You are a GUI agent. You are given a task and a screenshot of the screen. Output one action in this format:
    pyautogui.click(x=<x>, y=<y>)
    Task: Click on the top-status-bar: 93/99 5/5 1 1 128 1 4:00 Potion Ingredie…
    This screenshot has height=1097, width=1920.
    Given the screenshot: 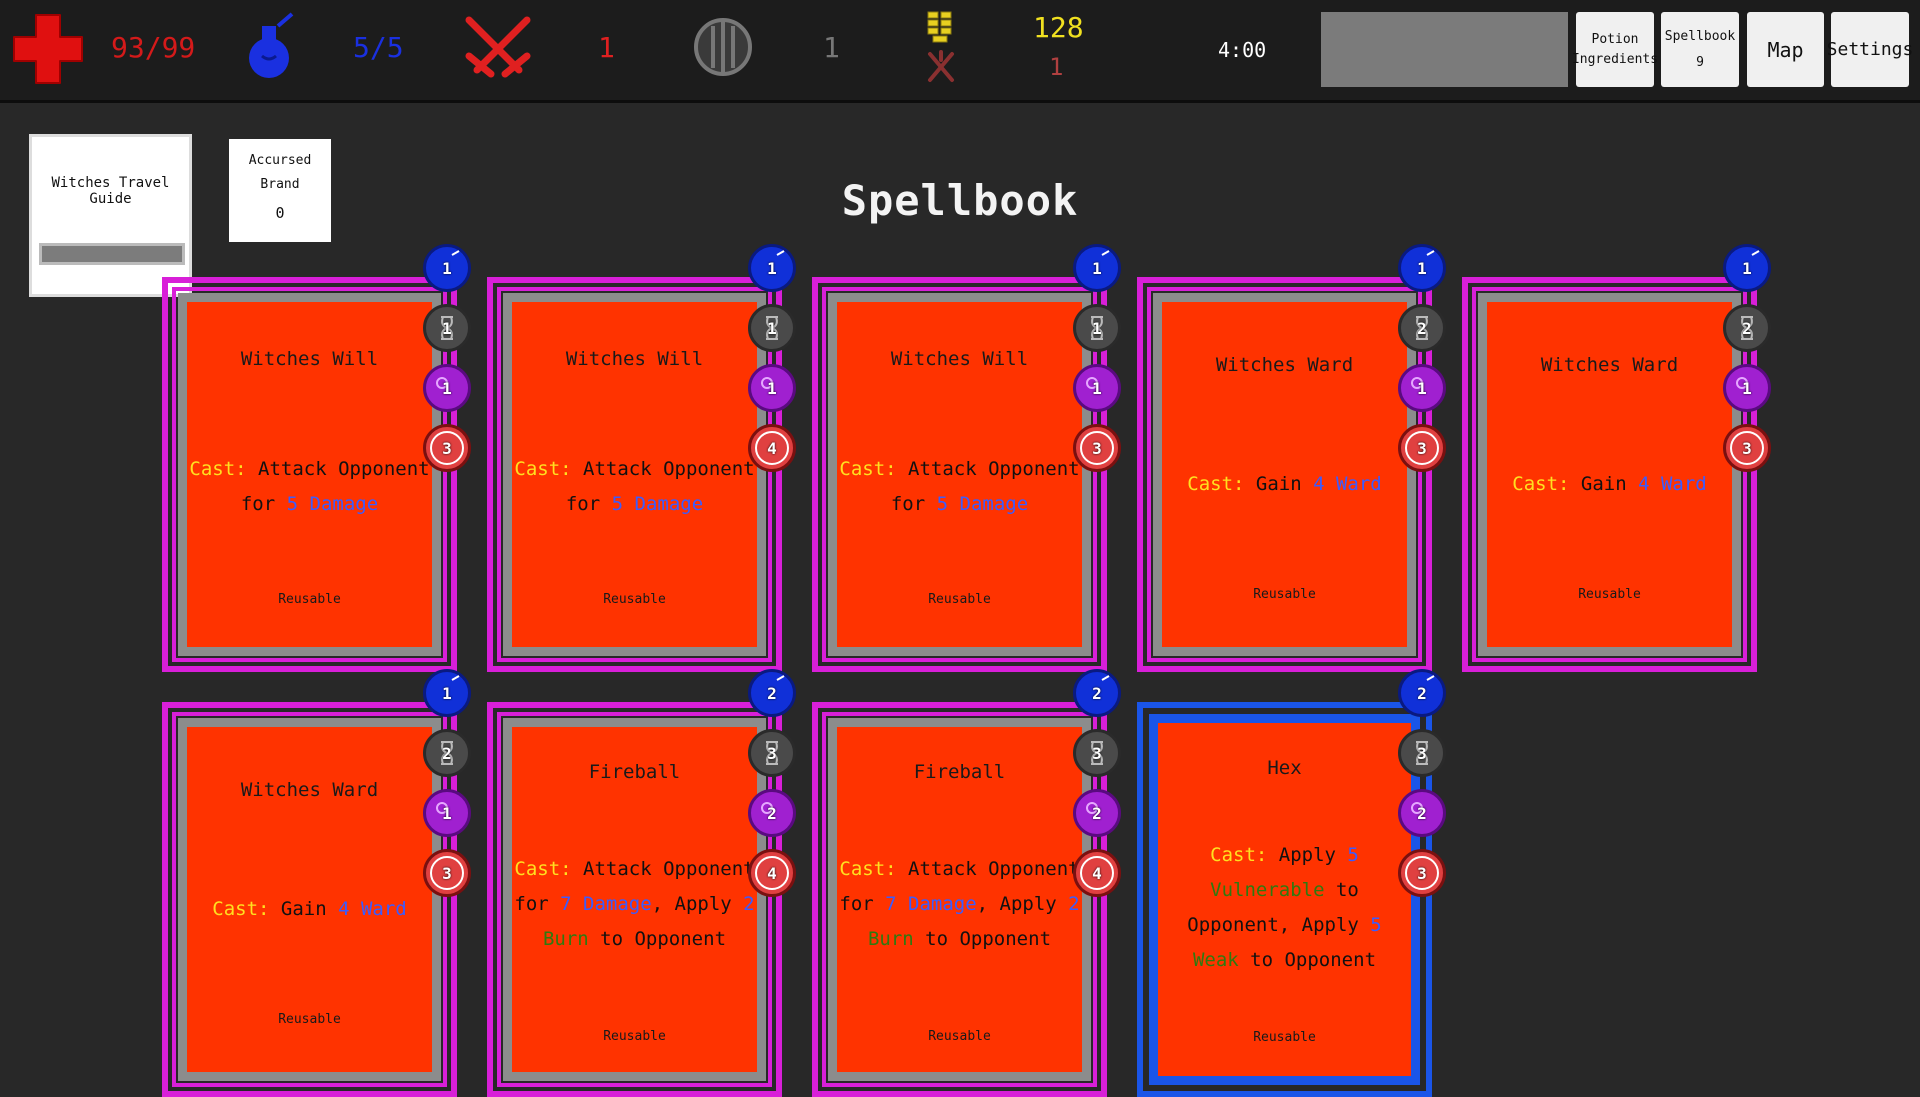 What is the action you would take?
    pyautogui.click(x=960, y=51)
    